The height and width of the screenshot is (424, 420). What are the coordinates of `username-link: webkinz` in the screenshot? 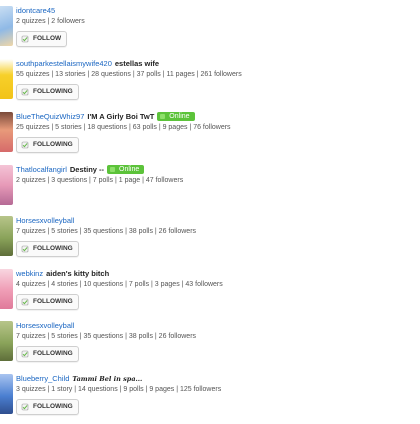 It's located at (29, 273).